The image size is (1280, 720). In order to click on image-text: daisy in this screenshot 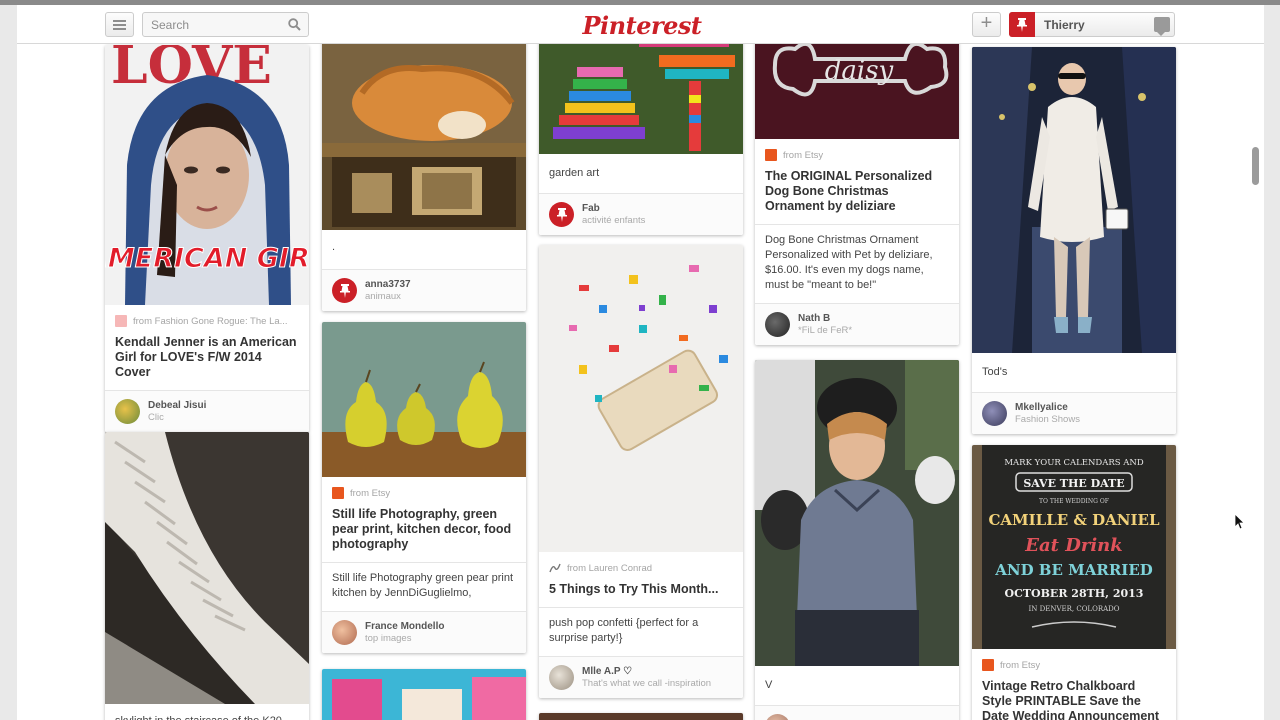, I will do `click(859, 71)`.